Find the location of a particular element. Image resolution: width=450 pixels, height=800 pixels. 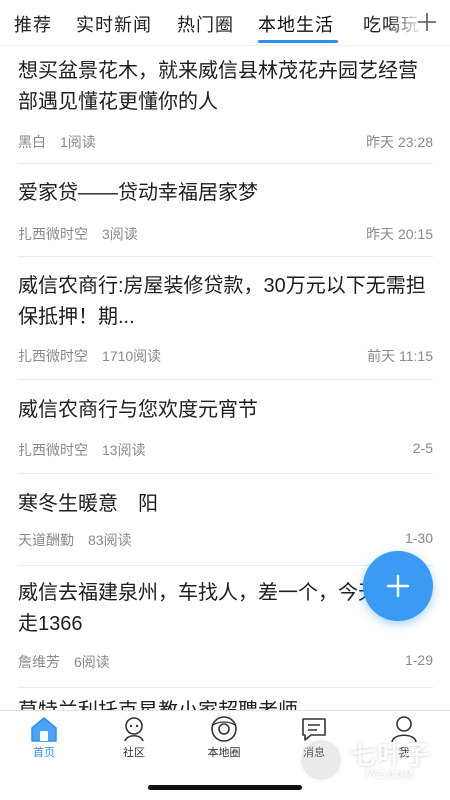

item-title: 爱家贷——贷动幸福居家梦 is located at coordinates (138, 193).